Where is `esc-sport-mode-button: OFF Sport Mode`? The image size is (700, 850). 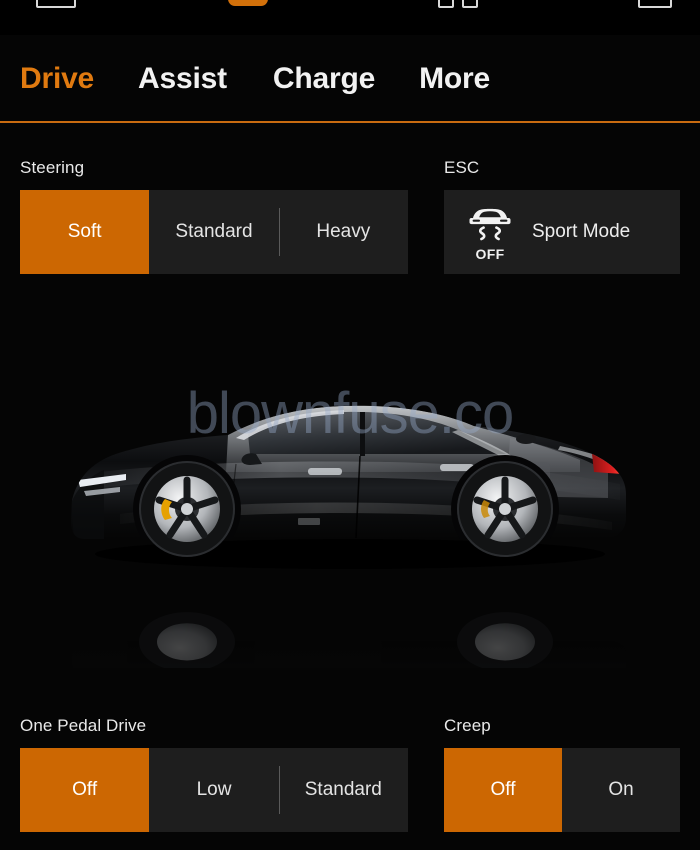
esc-sport-mode-button: OFF Sport Mode is located at coordinates (562, 232).